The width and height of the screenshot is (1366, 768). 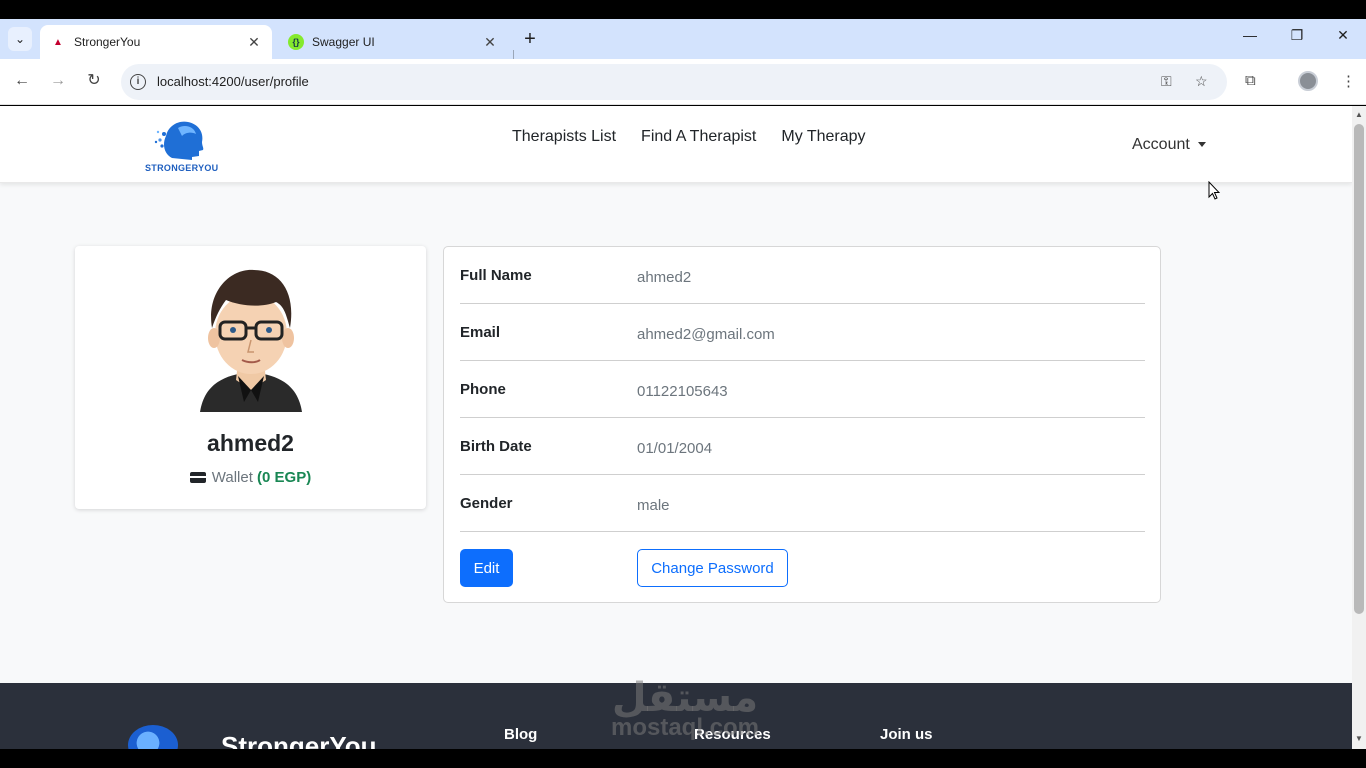 I want to click on extensions-icon: ⧉, so click(x=1250, y=80).